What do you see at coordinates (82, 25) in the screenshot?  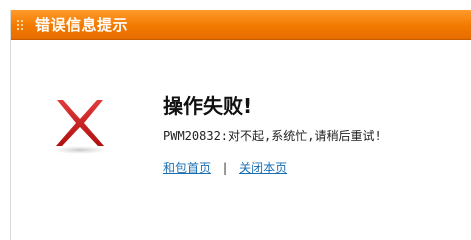 I see `panel-title: 错误信息提示` at bounding box center [82, 25].